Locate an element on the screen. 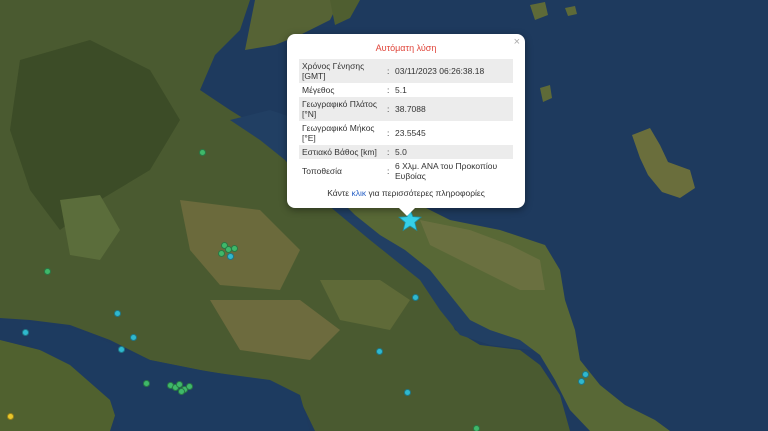 The image size is (768, 431). close-icon: × is located at coordinates (517, 42).